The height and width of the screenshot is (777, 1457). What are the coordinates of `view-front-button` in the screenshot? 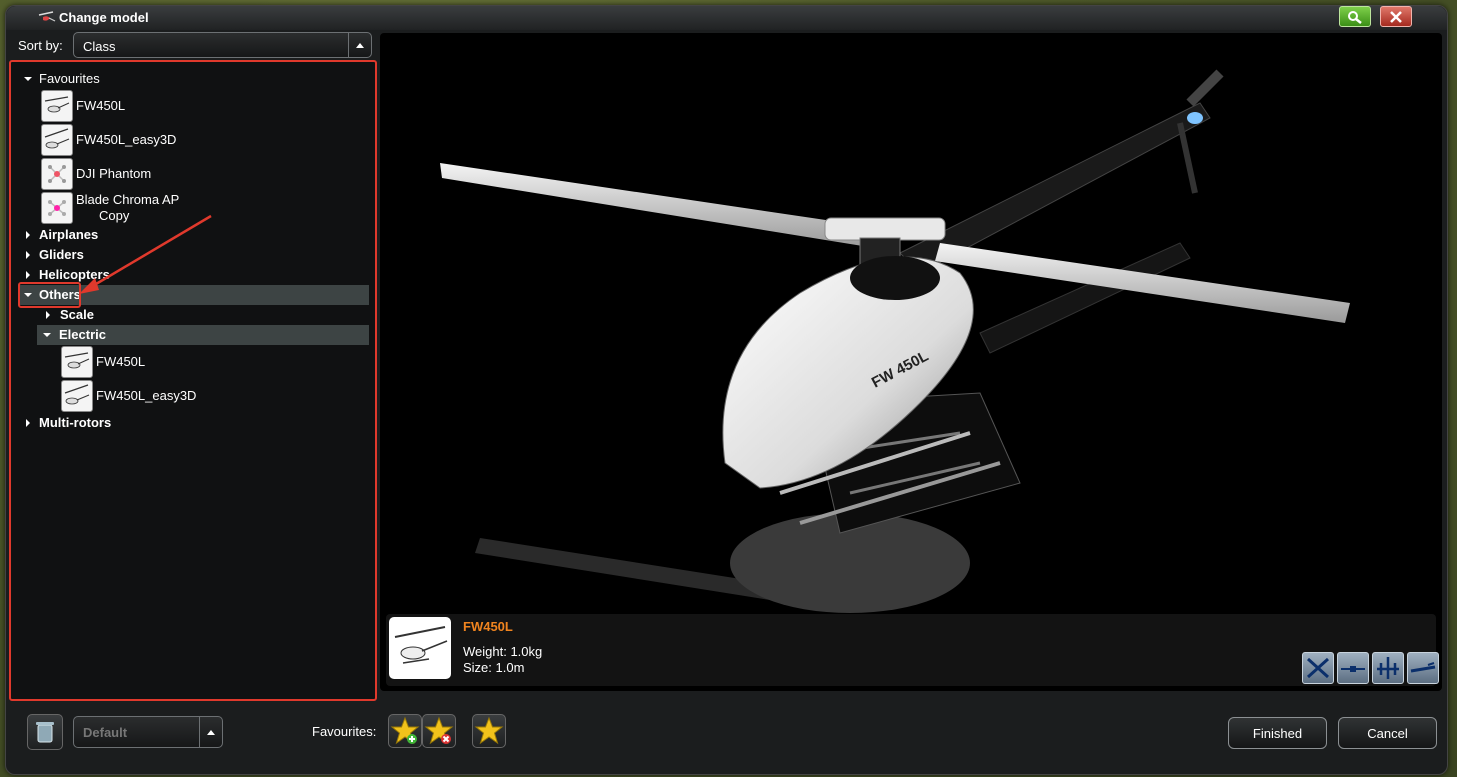 It's located at (1388, 668).